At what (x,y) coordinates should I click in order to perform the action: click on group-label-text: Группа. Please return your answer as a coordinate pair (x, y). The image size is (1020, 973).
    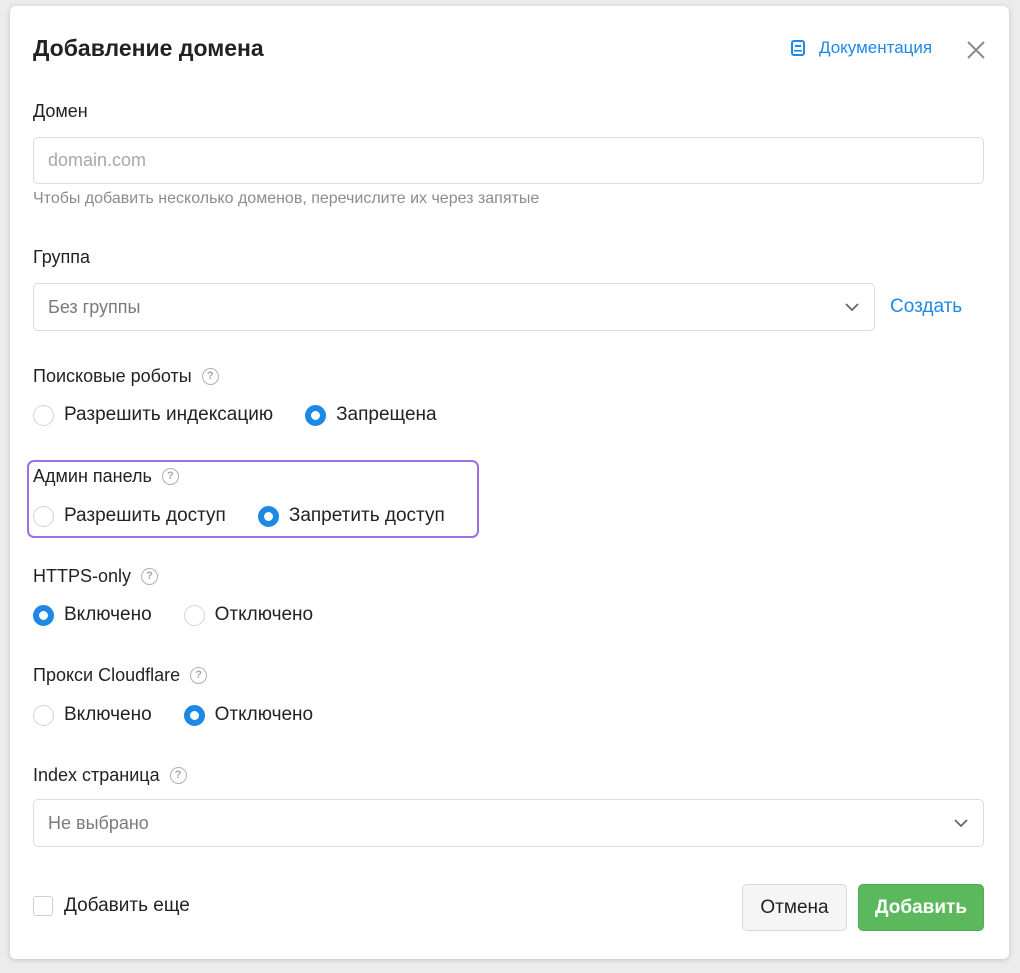
    Looking at the image, I should click on (62, 257).